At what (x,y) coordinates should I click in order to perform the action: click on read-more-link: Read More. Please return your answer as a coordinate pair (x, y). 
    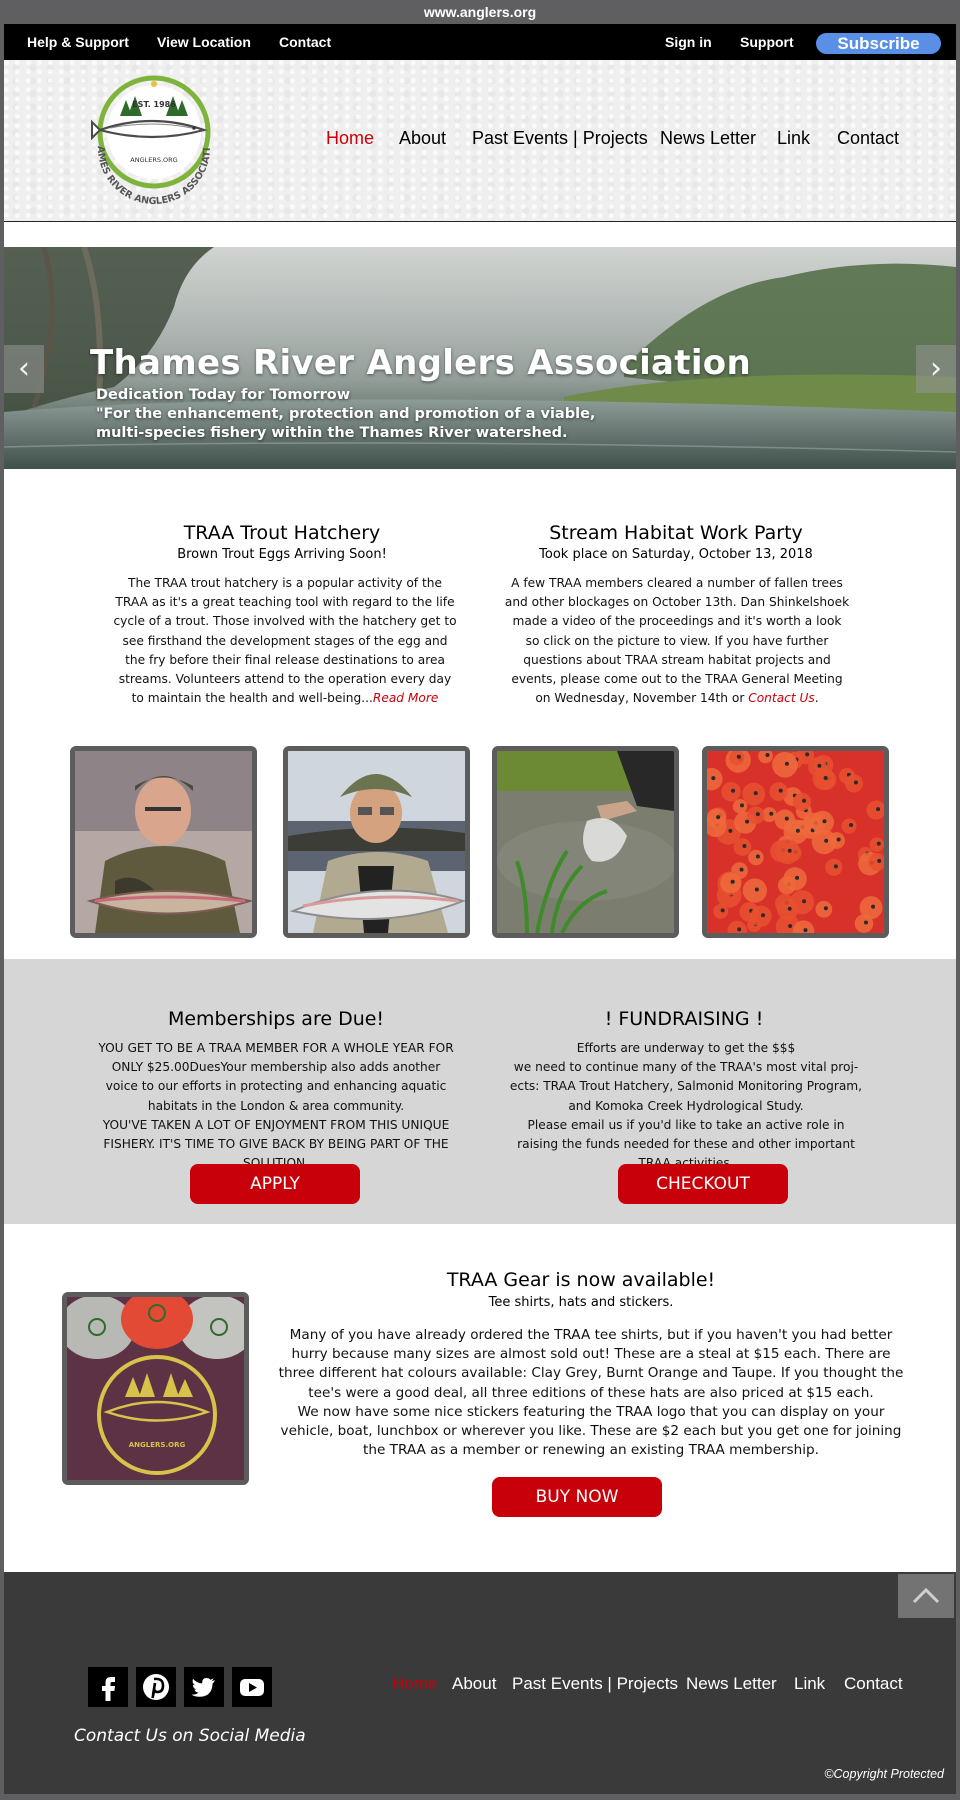
    Looking at the image, I should click on (406, 698).